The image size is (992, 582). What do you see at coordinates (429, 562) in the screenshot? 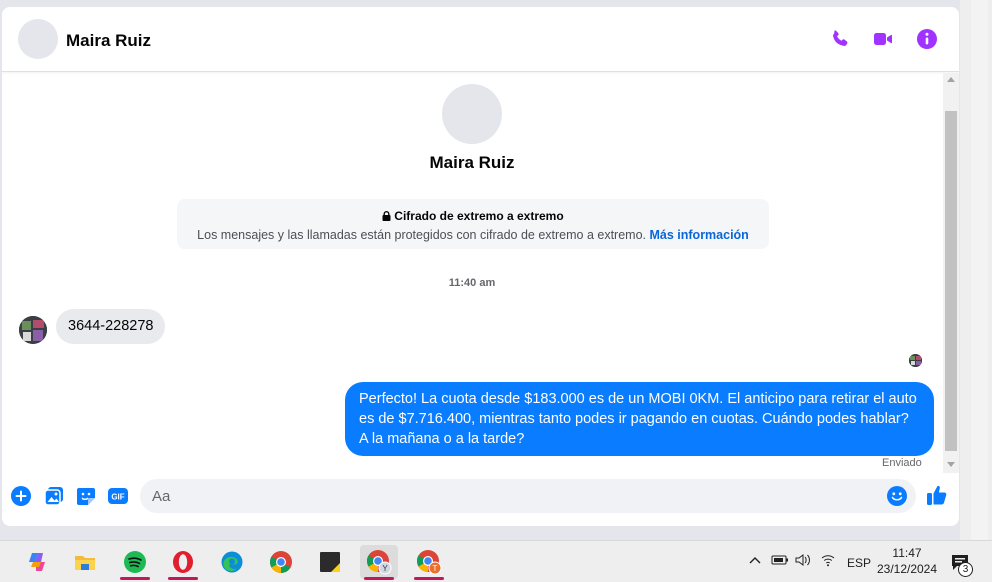
I see `chrome-profile-t-icon: T` at bounding box center [429, 562].